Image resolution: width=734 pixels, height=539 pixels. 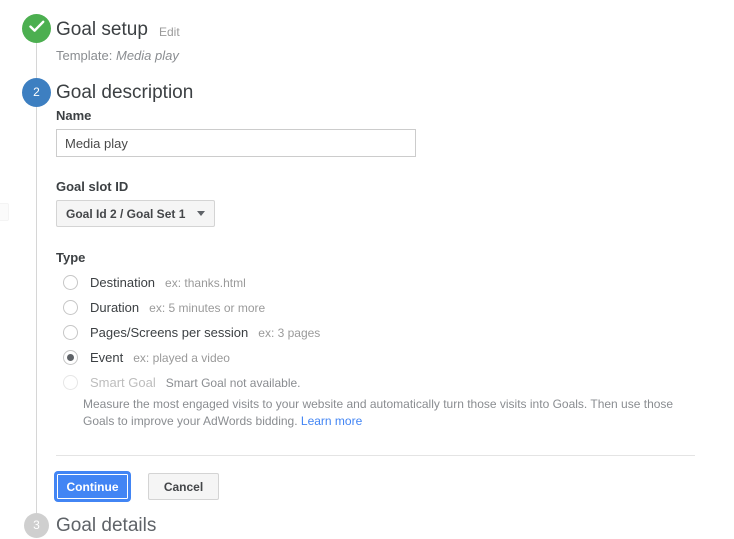 What do you see at coordinates (70, 307) in the screenshot?
I see `radio-duration-icon` at bounding box center [70, 307].